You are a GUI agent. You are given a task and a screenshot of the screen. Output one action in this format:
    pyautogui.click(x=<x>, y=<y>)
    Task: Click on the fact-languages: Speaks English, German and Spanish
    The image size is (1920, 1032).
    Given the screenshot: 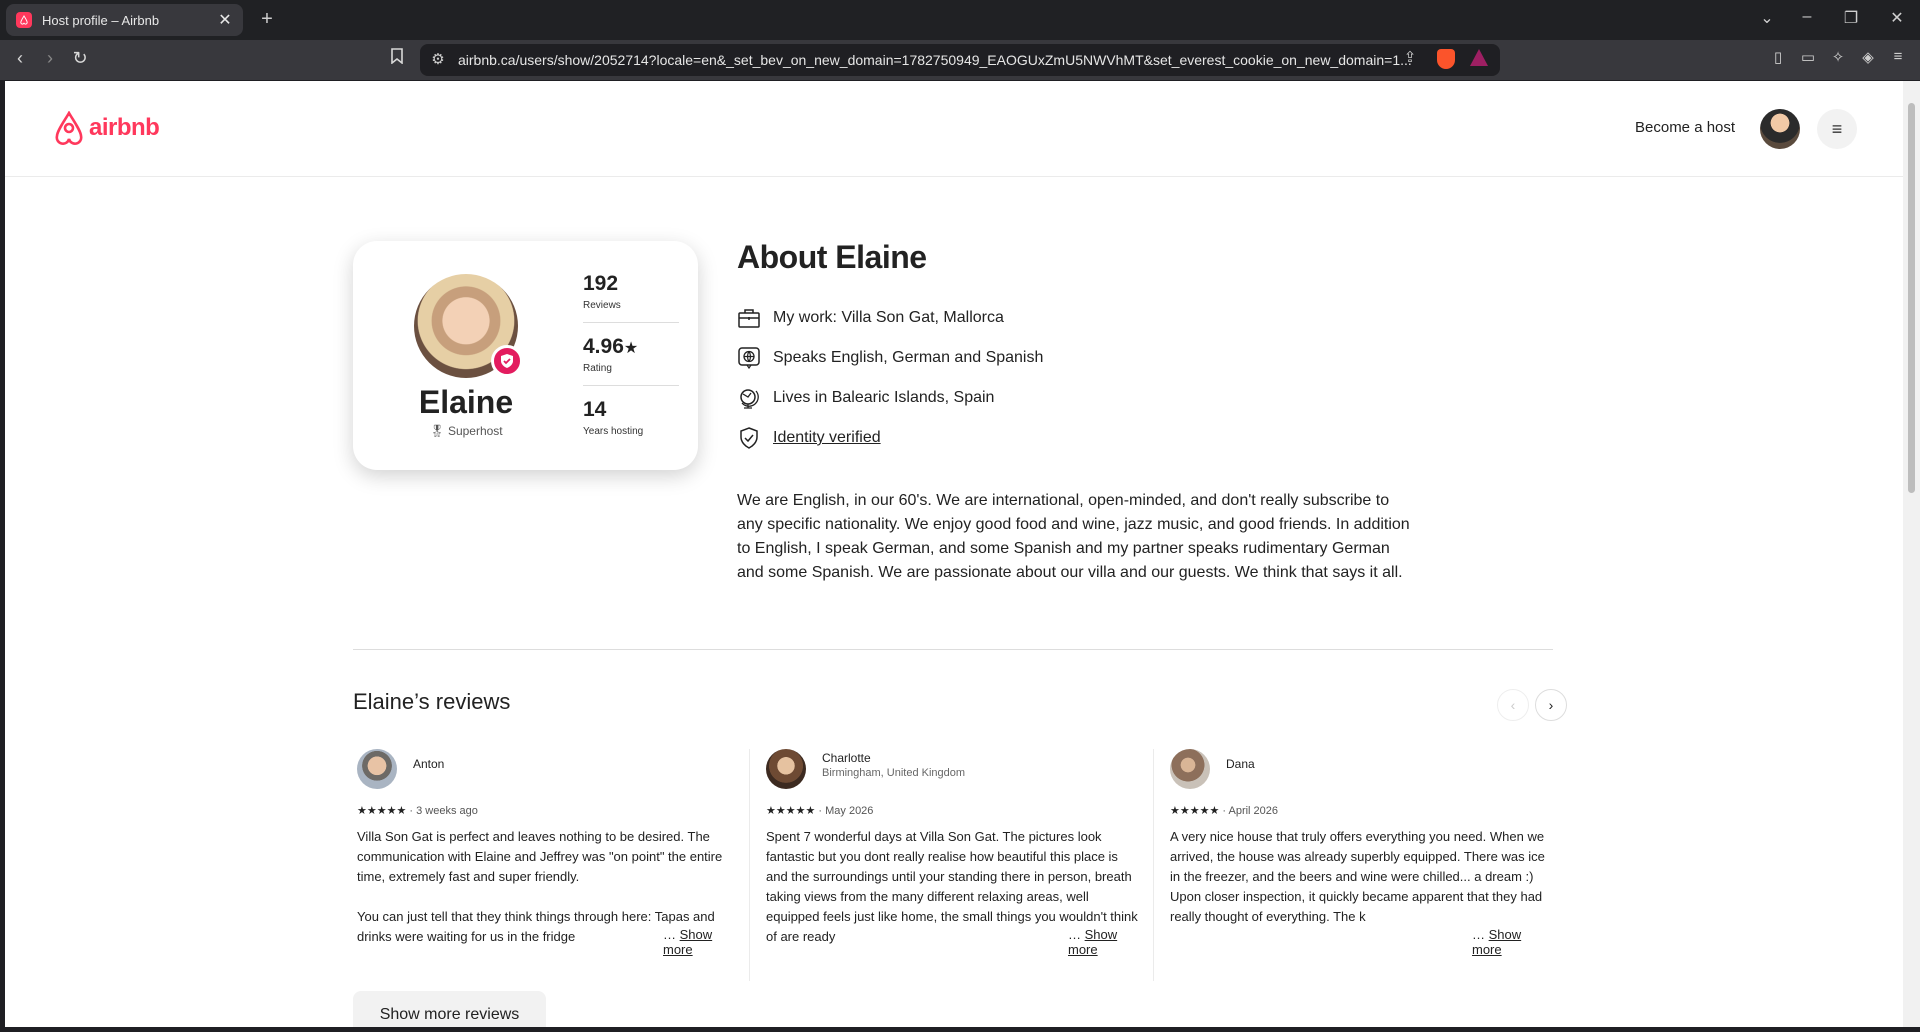 What is the action you would take?
    pyautogui.click(x=890, y=358)
    